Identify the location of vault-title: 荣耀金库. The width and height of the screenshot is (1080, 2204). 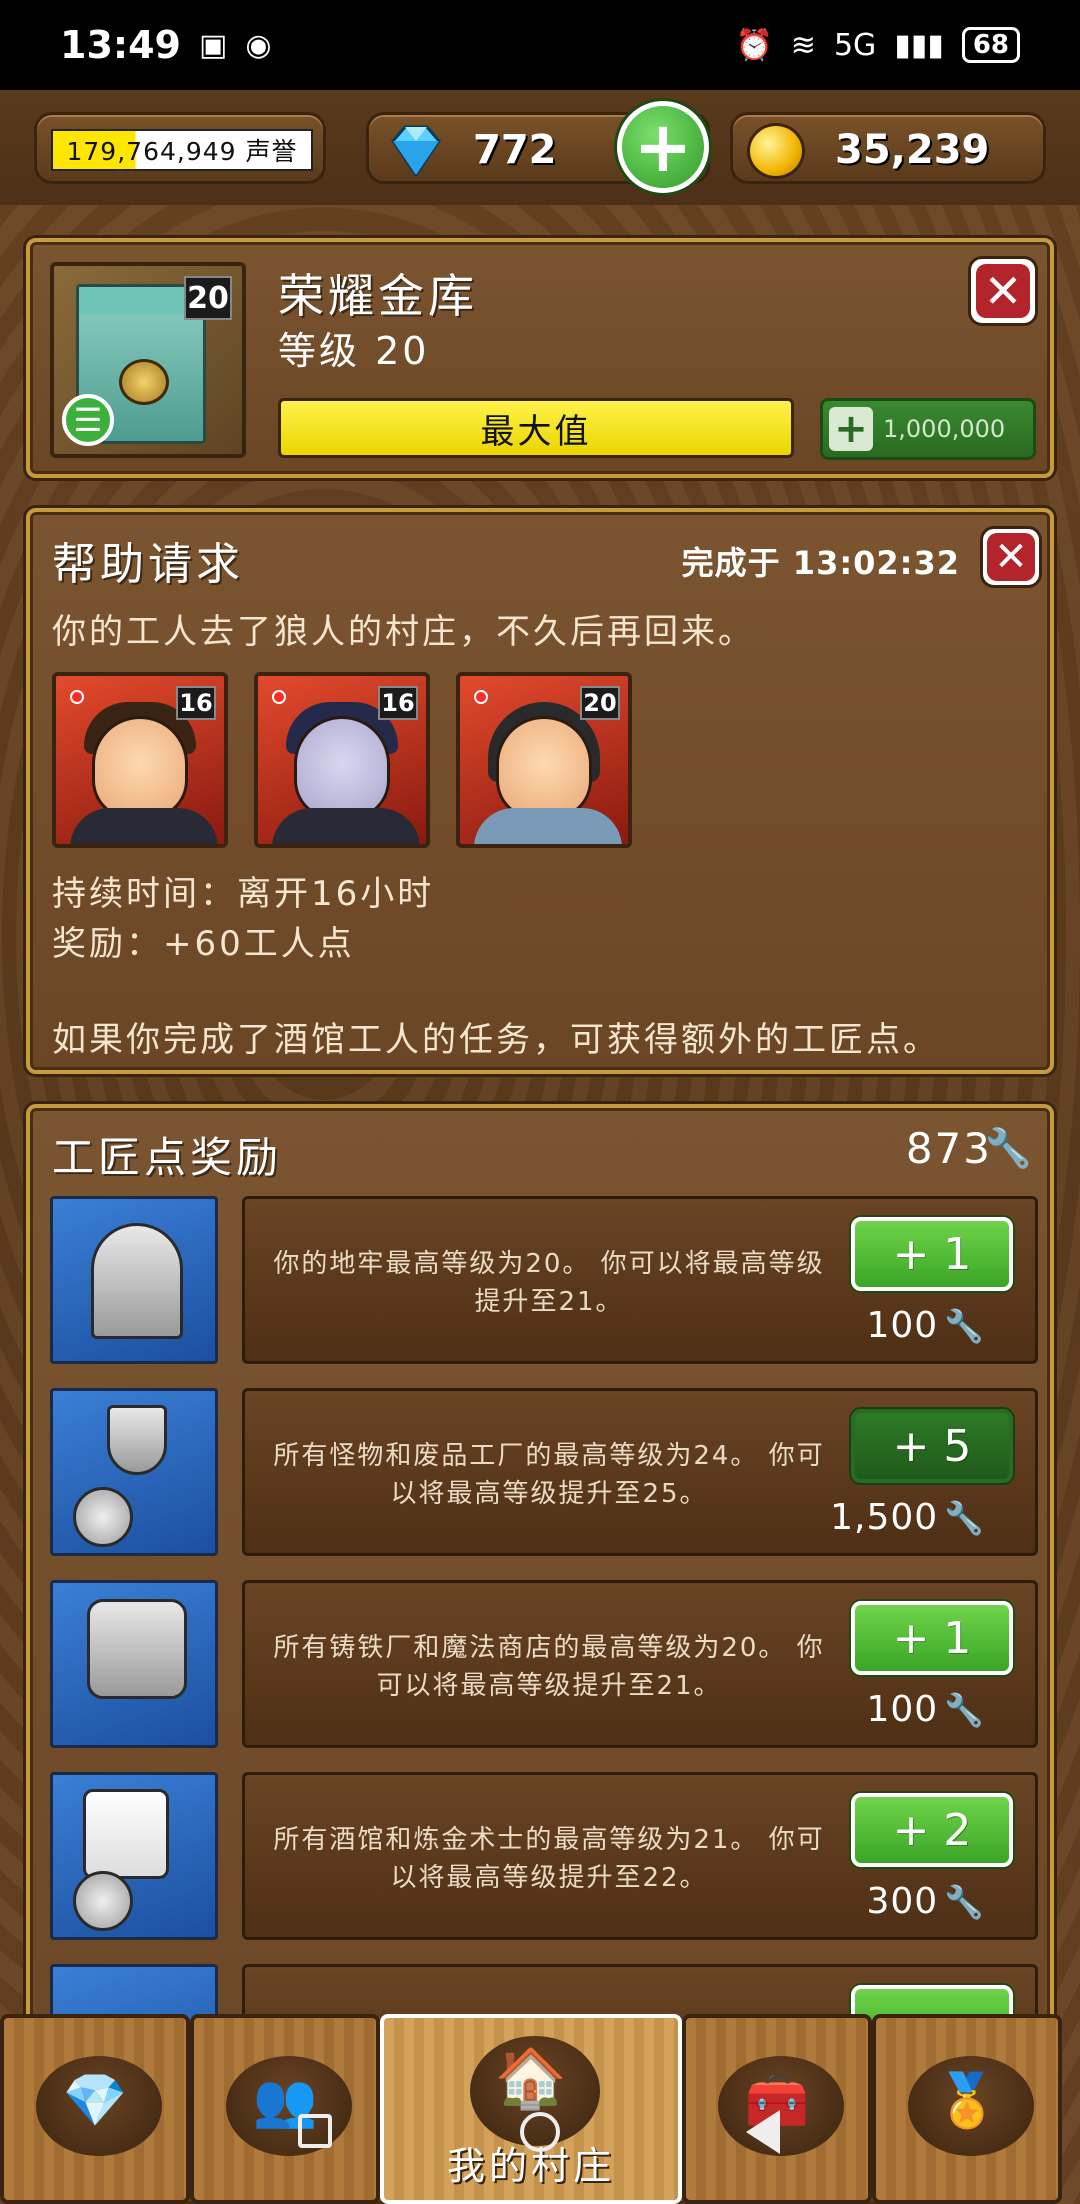
(378, 296).